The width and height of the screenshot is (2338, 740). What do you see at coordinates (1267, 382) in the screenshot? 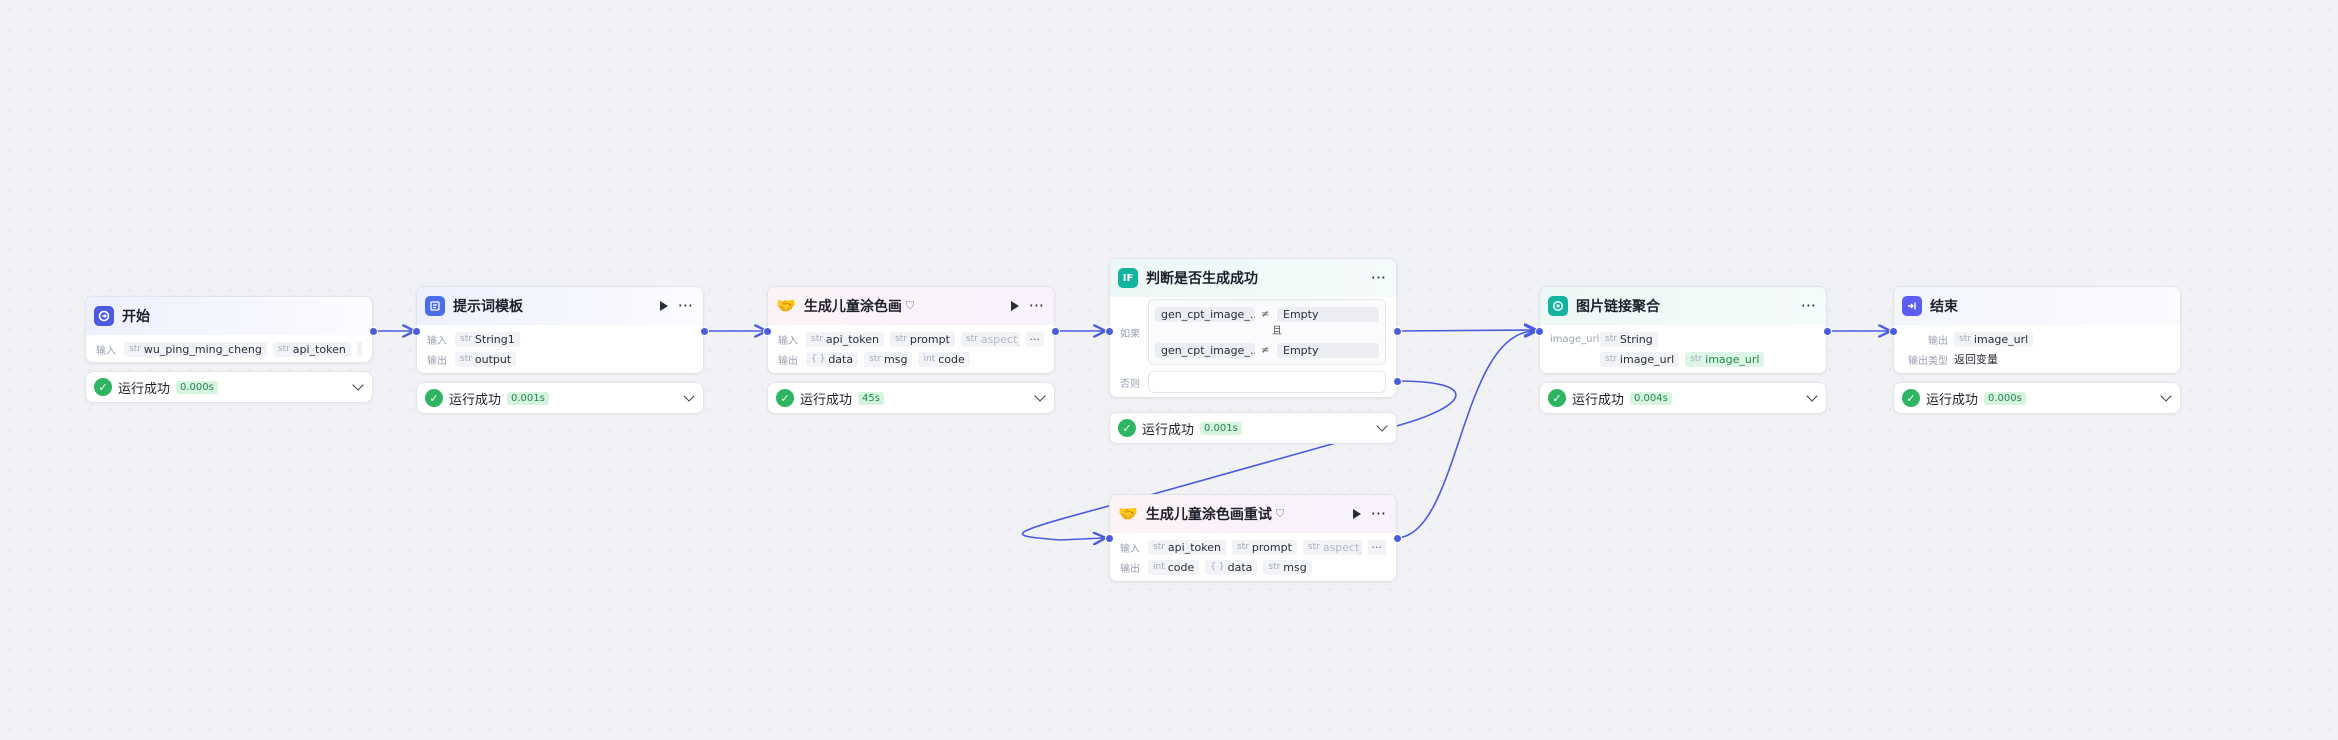
I see `else-branch` at bounding box center [1267, 382].